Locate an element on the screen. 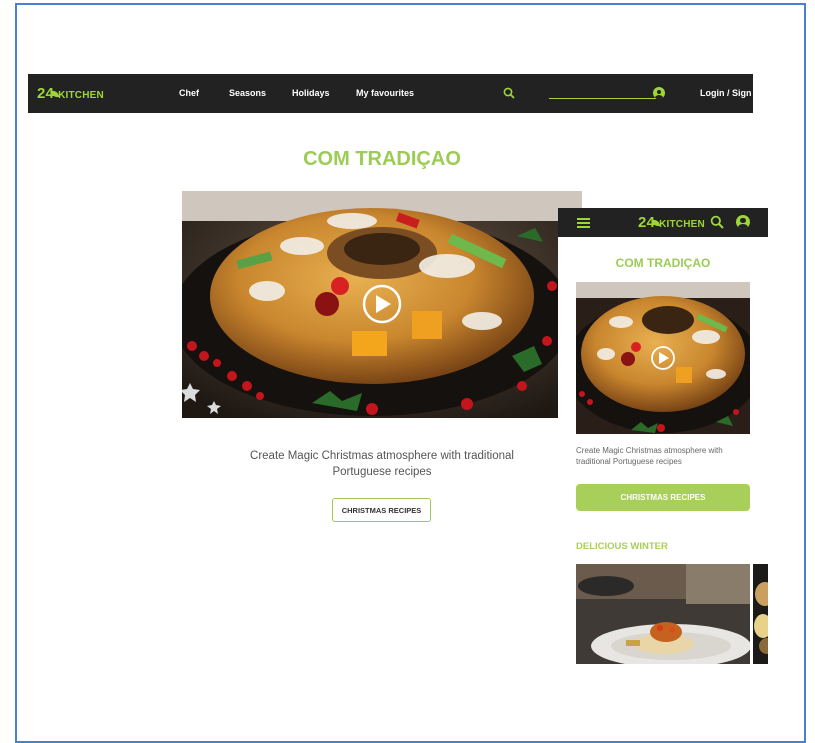  mobile-bolo-rei-image is located at coordinates (663, 358).